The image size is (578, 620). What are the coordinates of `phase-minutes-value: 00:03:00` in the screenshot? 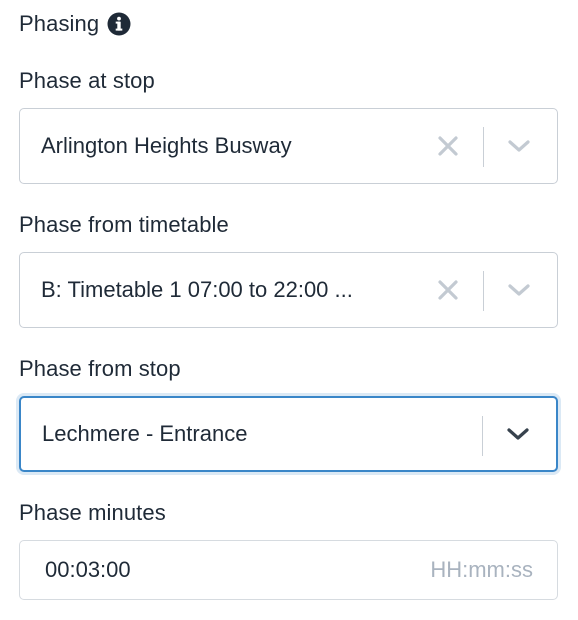 It's located at (88, 569).